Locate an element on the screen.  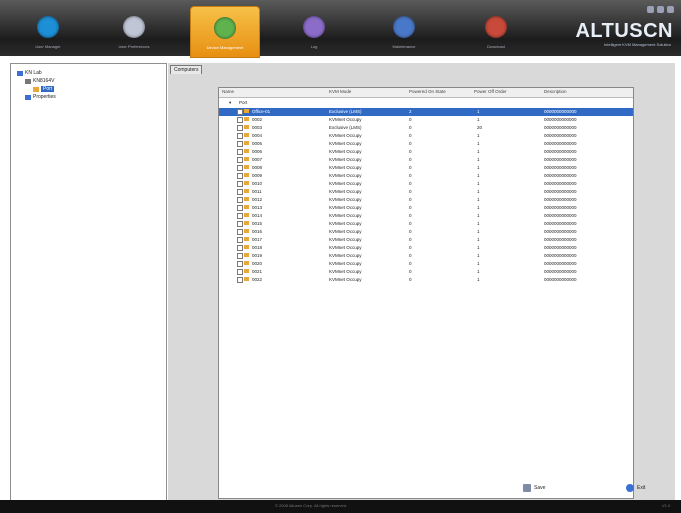
tab-computers: Computers is located at coordinates (186, 69).